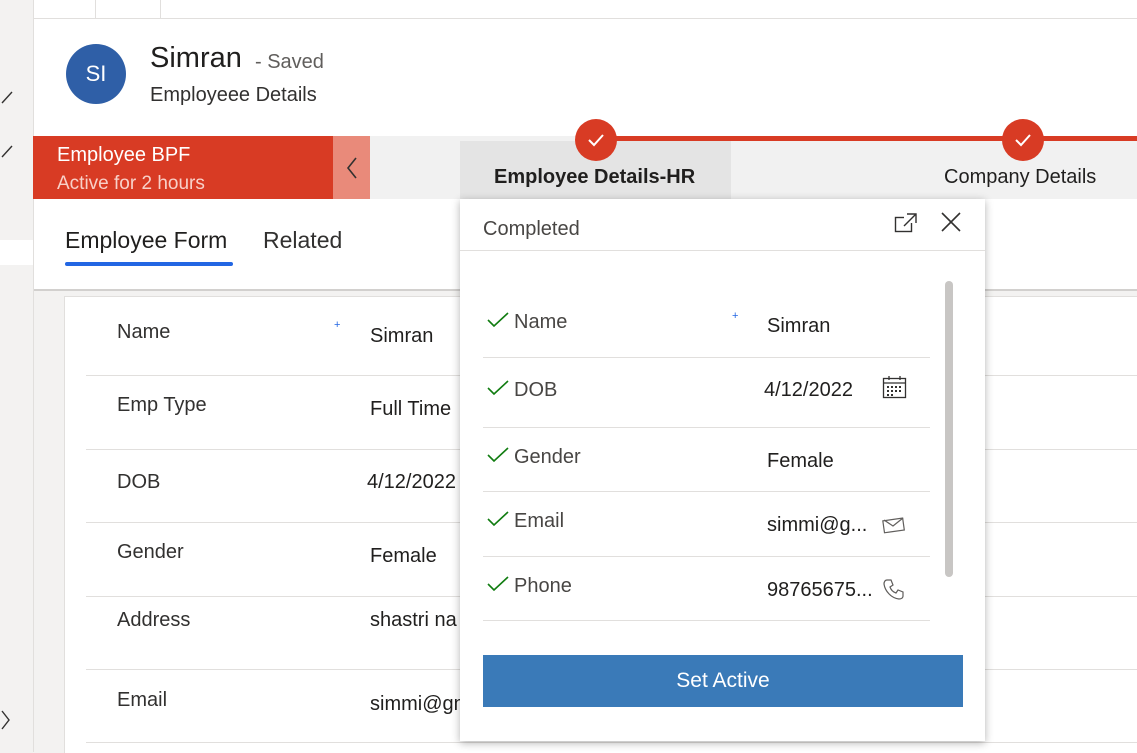  Describe the element at coordinates (951, 224) in the screenshot. I see `close-icon` at that location.